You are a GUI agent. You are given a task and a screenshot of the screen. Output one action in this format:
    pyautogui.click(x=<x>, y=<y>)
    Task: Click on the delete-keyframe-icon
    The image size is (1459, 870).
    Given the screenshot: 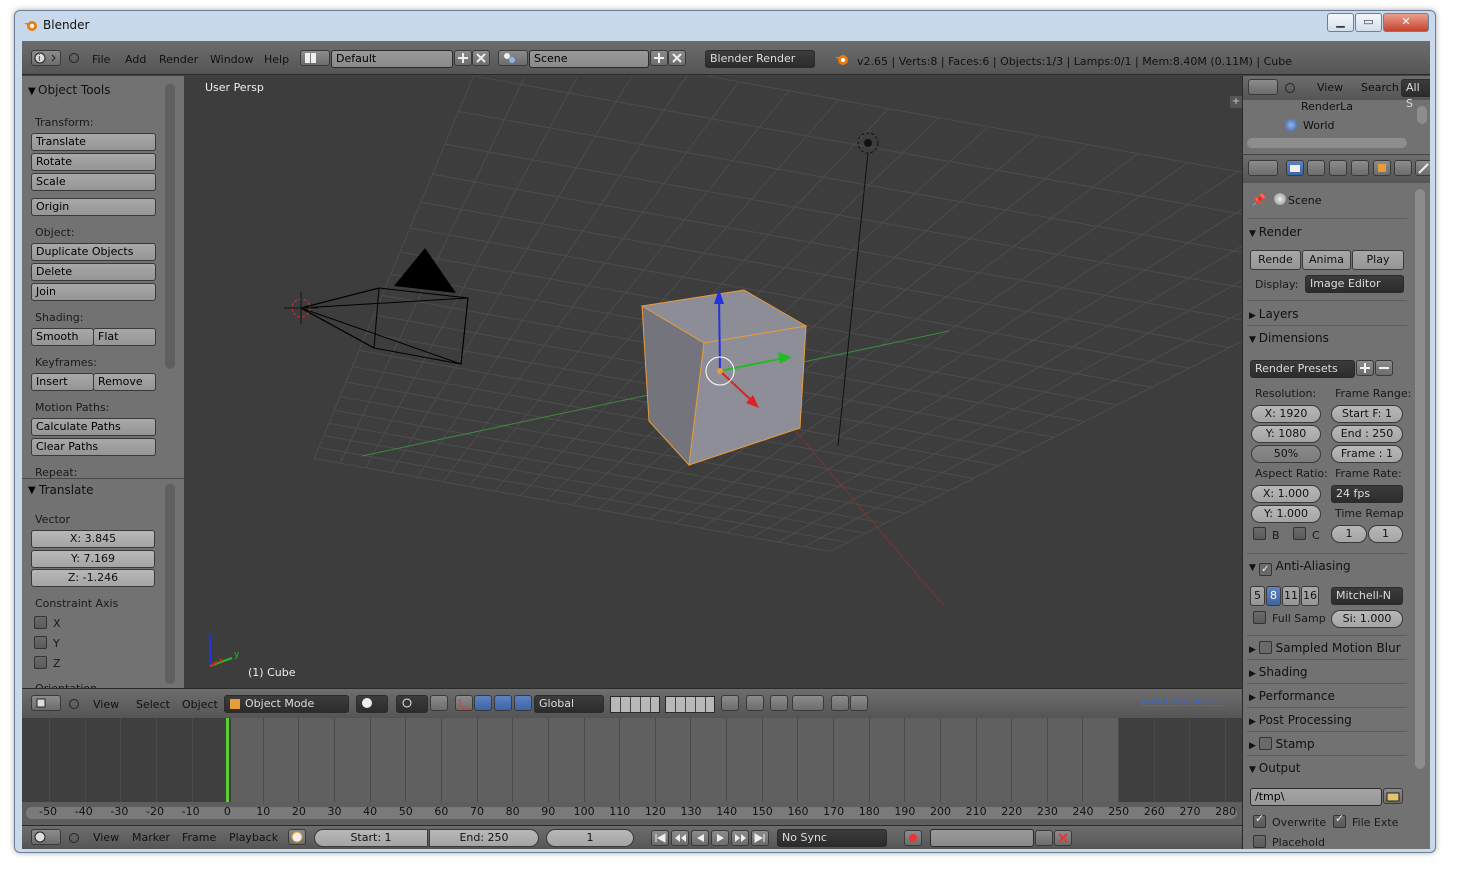 What is the action you would take?
    pyautogui.click(x=1063, y=838)
    